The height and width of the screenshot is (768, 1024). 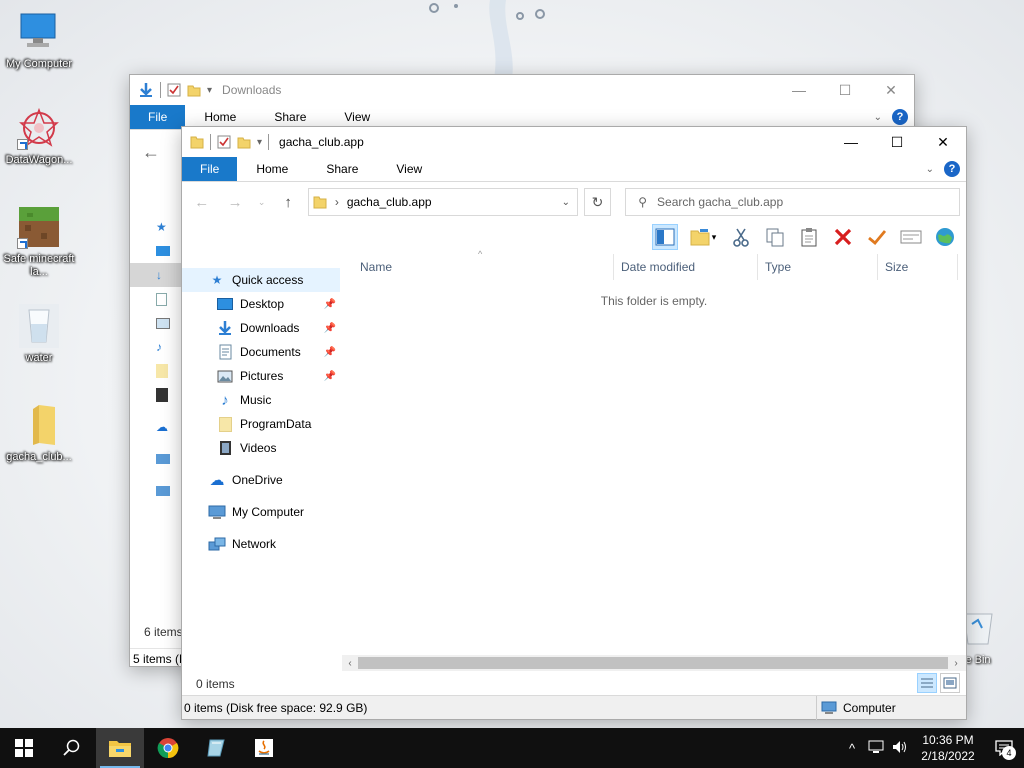 I want to click on sidebar-item-desktop, so click(x=156, y=251).